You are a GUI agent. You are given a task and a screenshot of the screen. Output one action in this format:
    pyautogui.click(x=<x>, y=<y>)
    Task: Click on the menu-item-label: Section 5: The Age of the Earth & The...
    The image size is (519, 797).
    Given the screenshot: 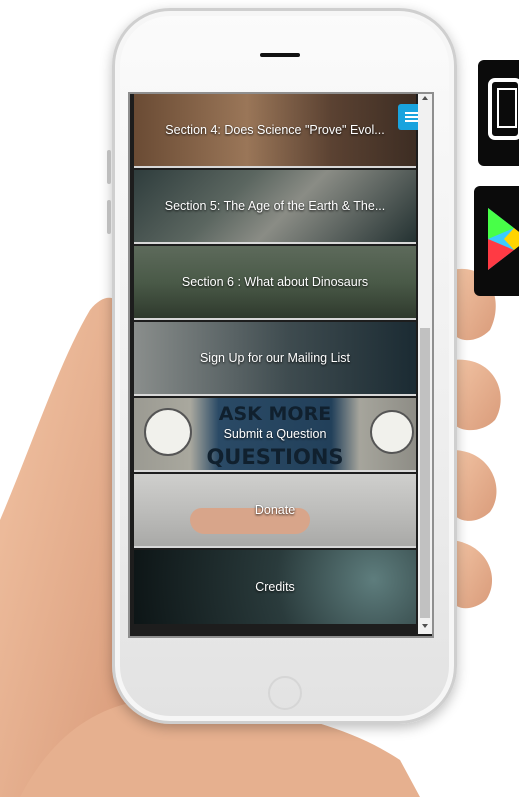 What is the action you would take?
    pyautogui.click(x=275, y=206)
    